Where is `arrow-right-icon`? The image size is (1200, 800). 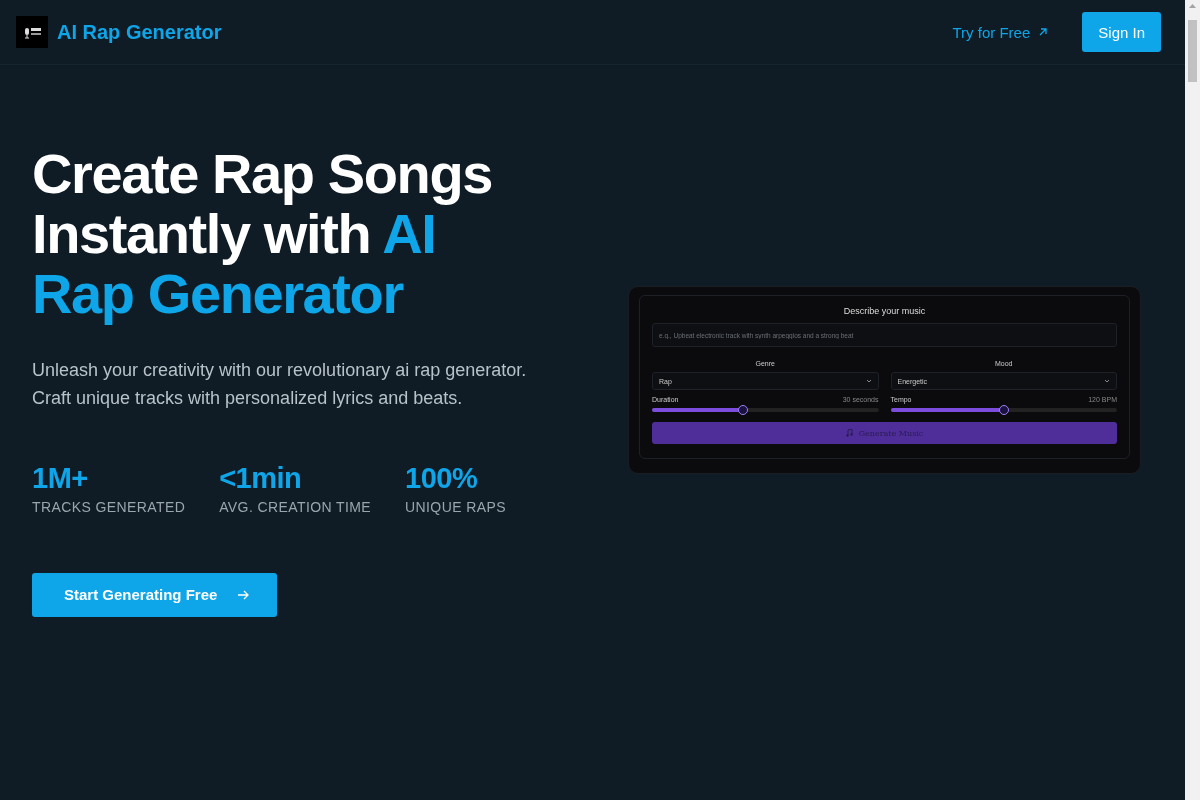
arrow-right-icon is located at coordinates (243, 594).